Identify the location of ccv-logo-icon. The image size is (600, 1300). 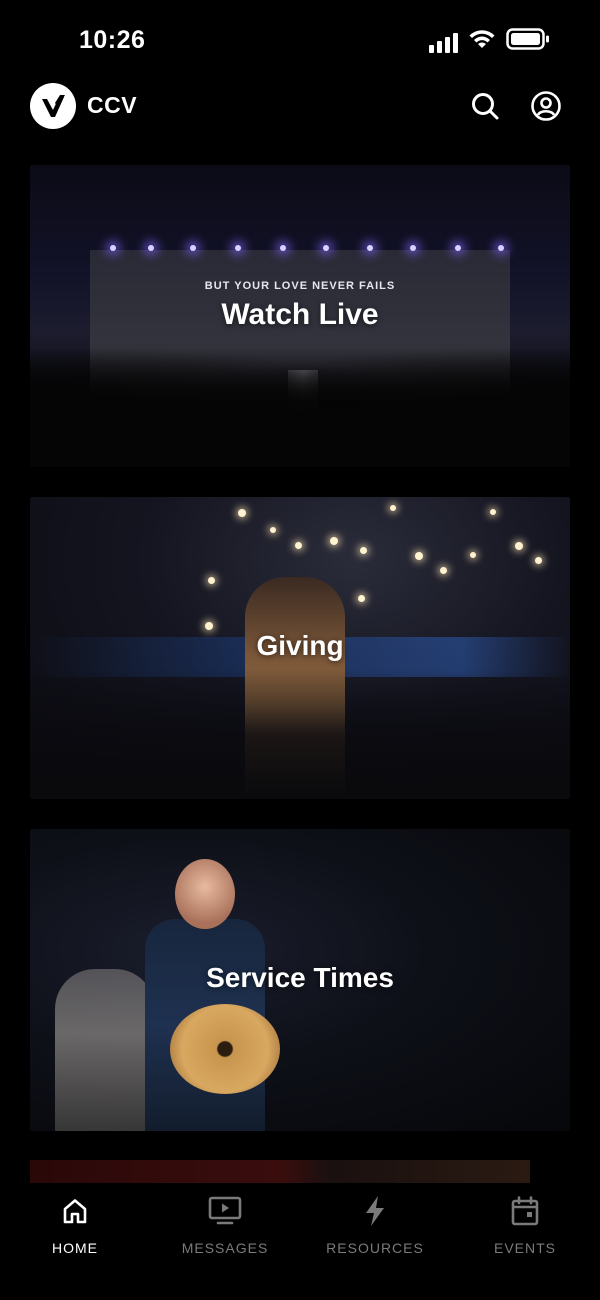
(53, 106).